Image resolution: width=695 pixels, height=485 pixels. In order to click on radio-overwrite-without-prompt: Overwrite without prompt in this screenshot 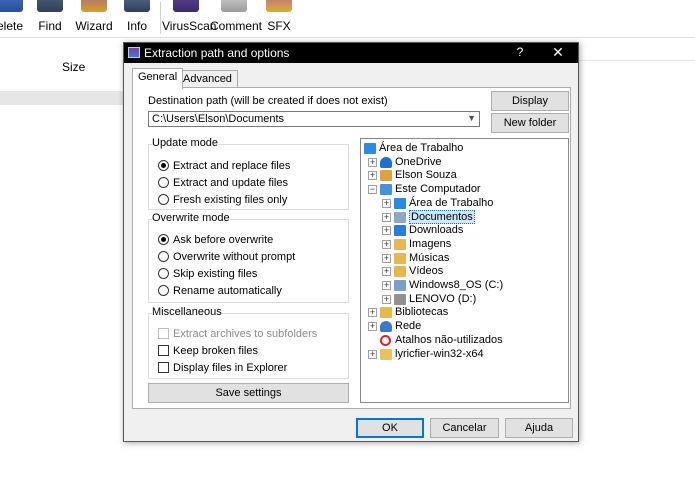, I will do `click(226, 258)`.